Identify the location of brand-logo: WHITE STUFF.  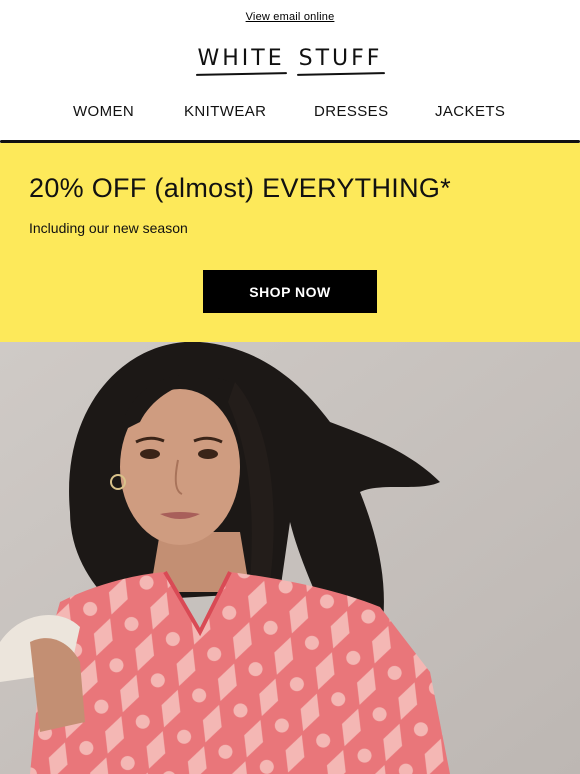
(290, 60).